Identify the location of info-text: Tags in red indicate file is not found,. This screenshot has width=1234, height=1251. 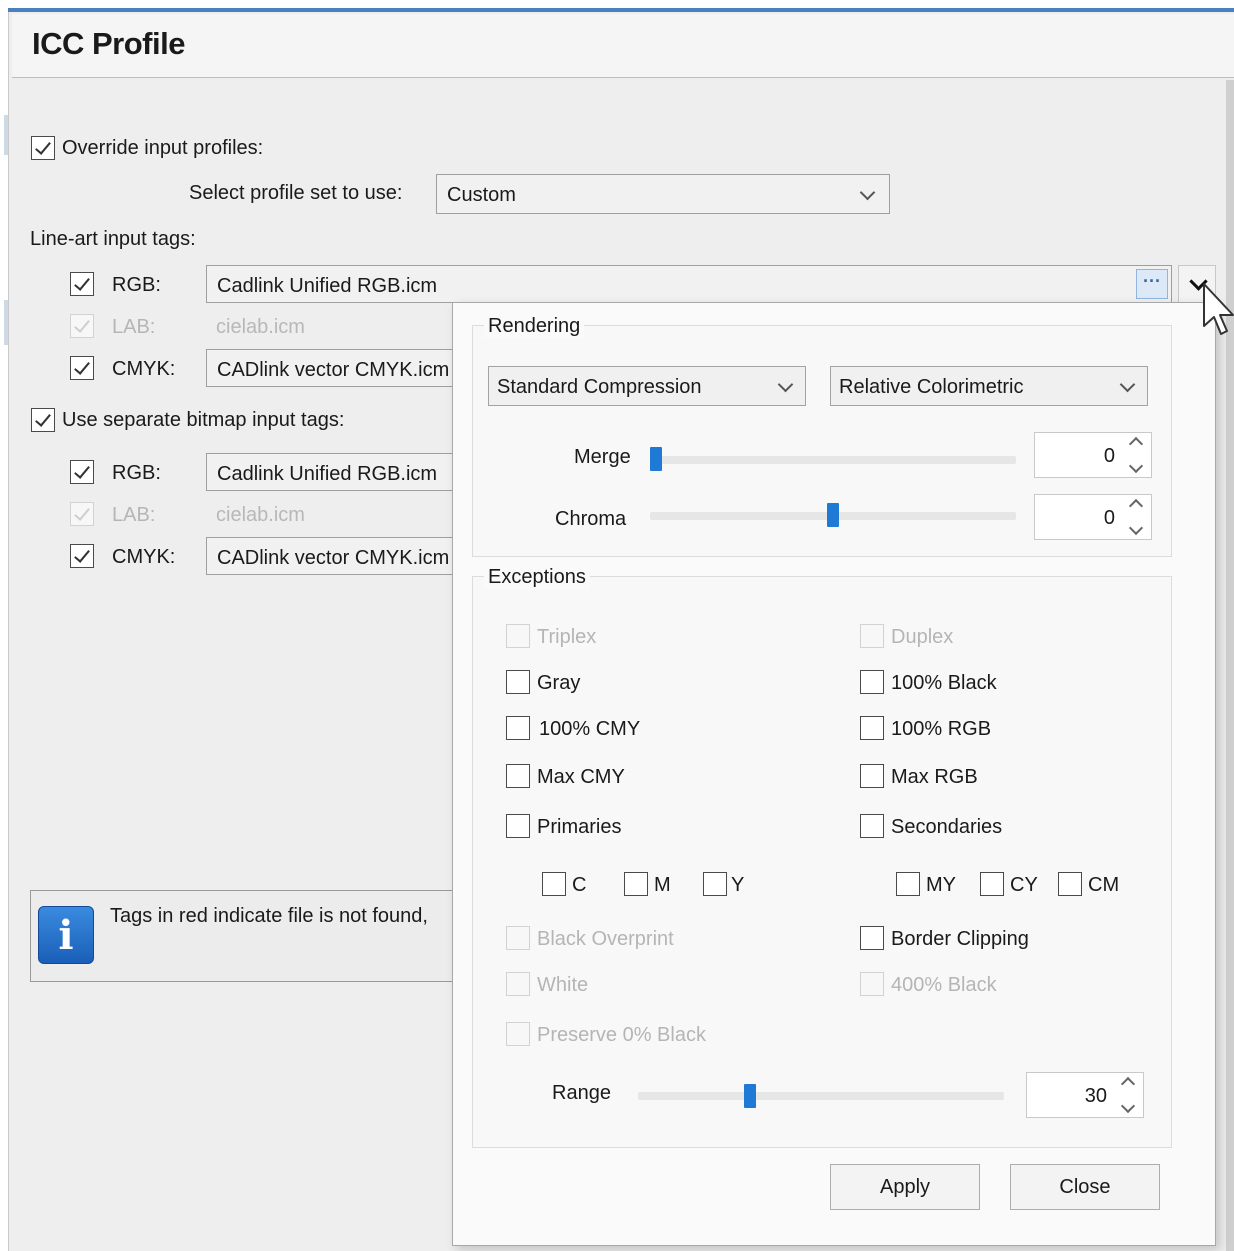
(269, 916).